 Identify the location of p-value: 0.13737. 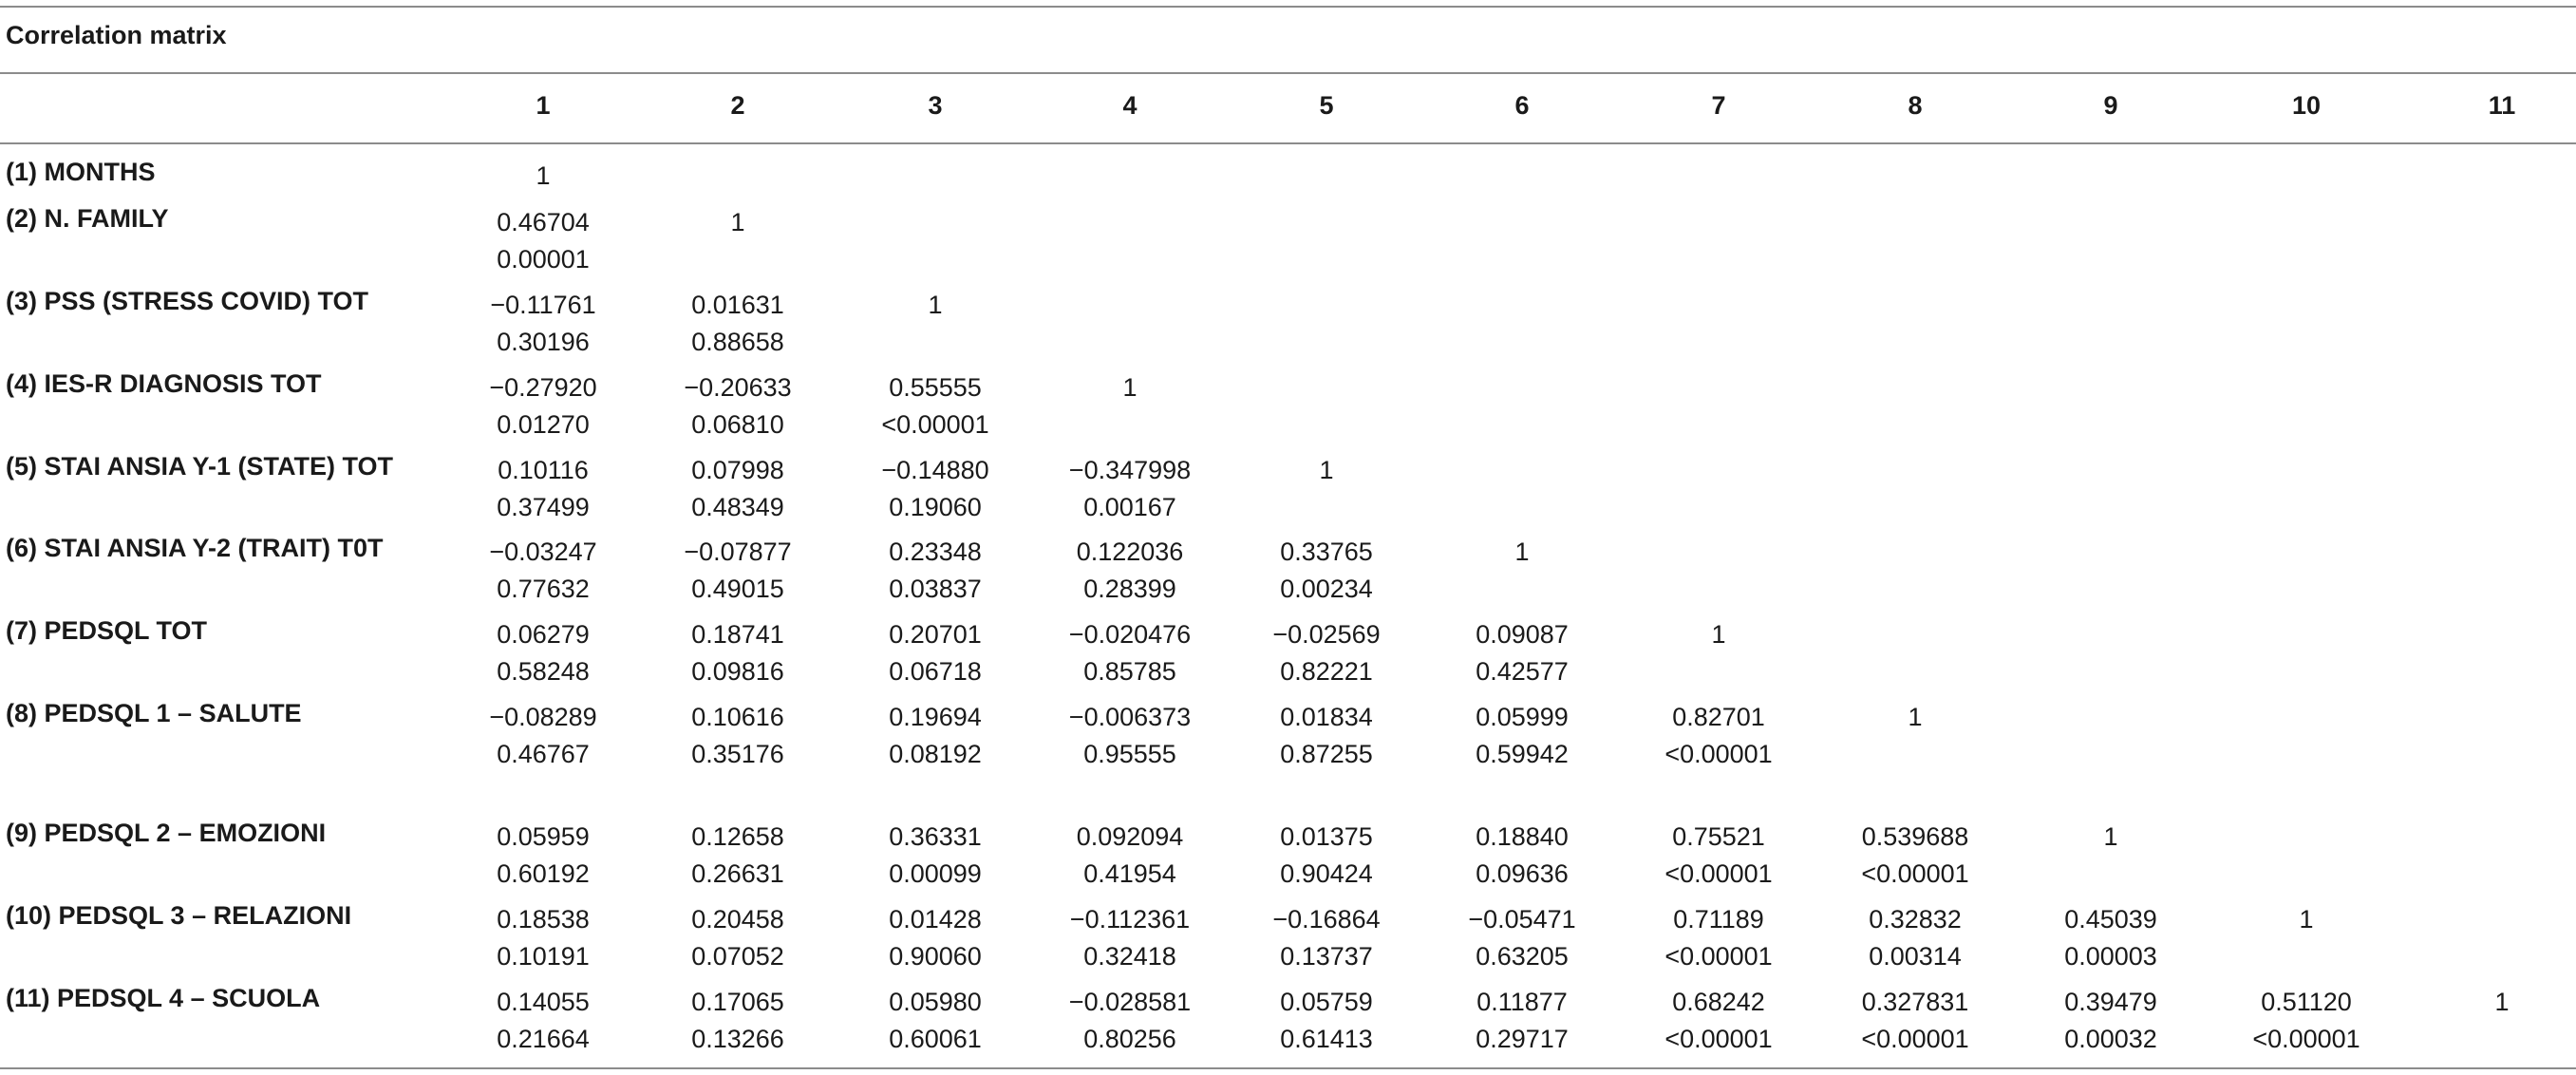
(1326, 956).